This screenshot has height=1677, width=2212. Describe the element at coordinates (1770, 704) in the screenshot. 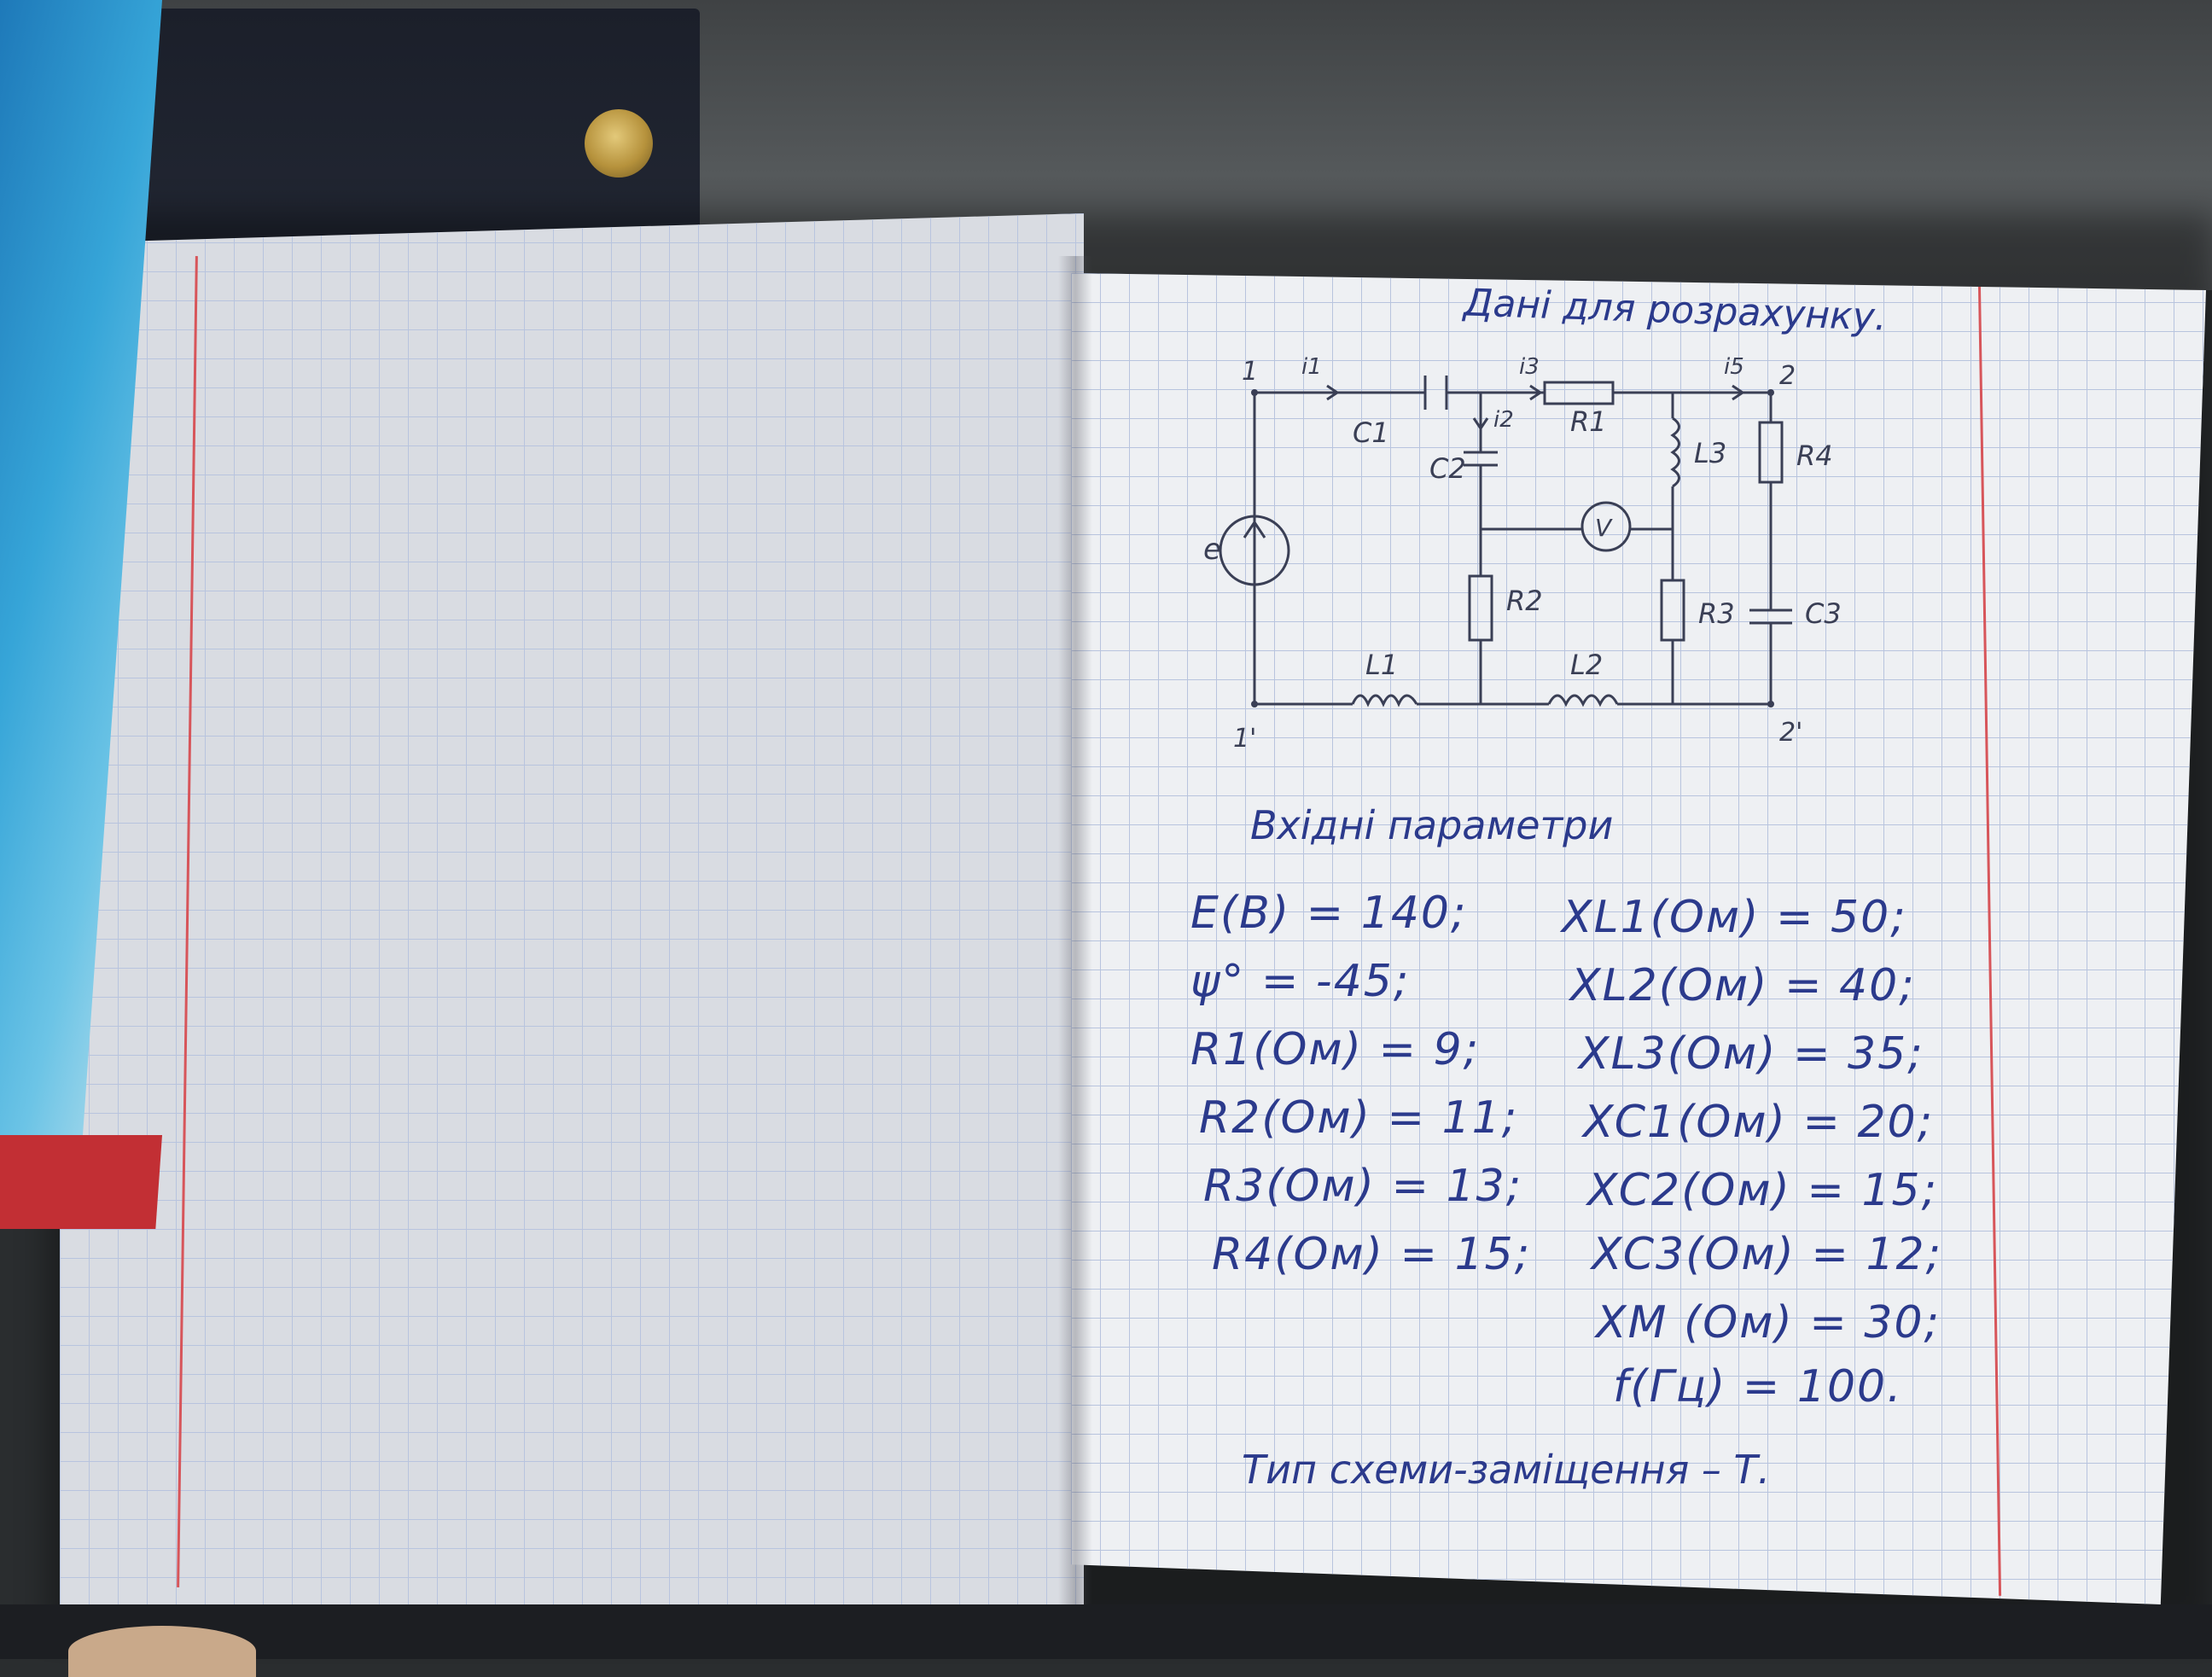

I see `node-2p-dot` at that location.